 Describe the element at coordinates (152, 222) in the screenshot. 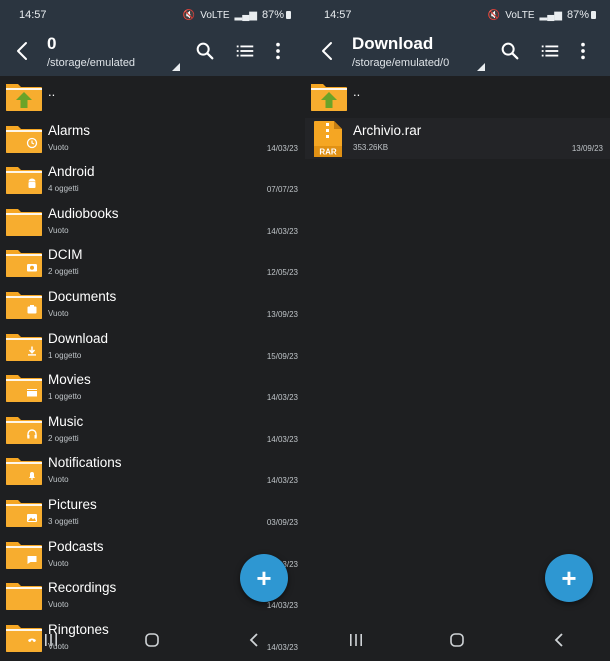

I see `list-item: Audiobooks Vuoto 14/03/23` at that location.